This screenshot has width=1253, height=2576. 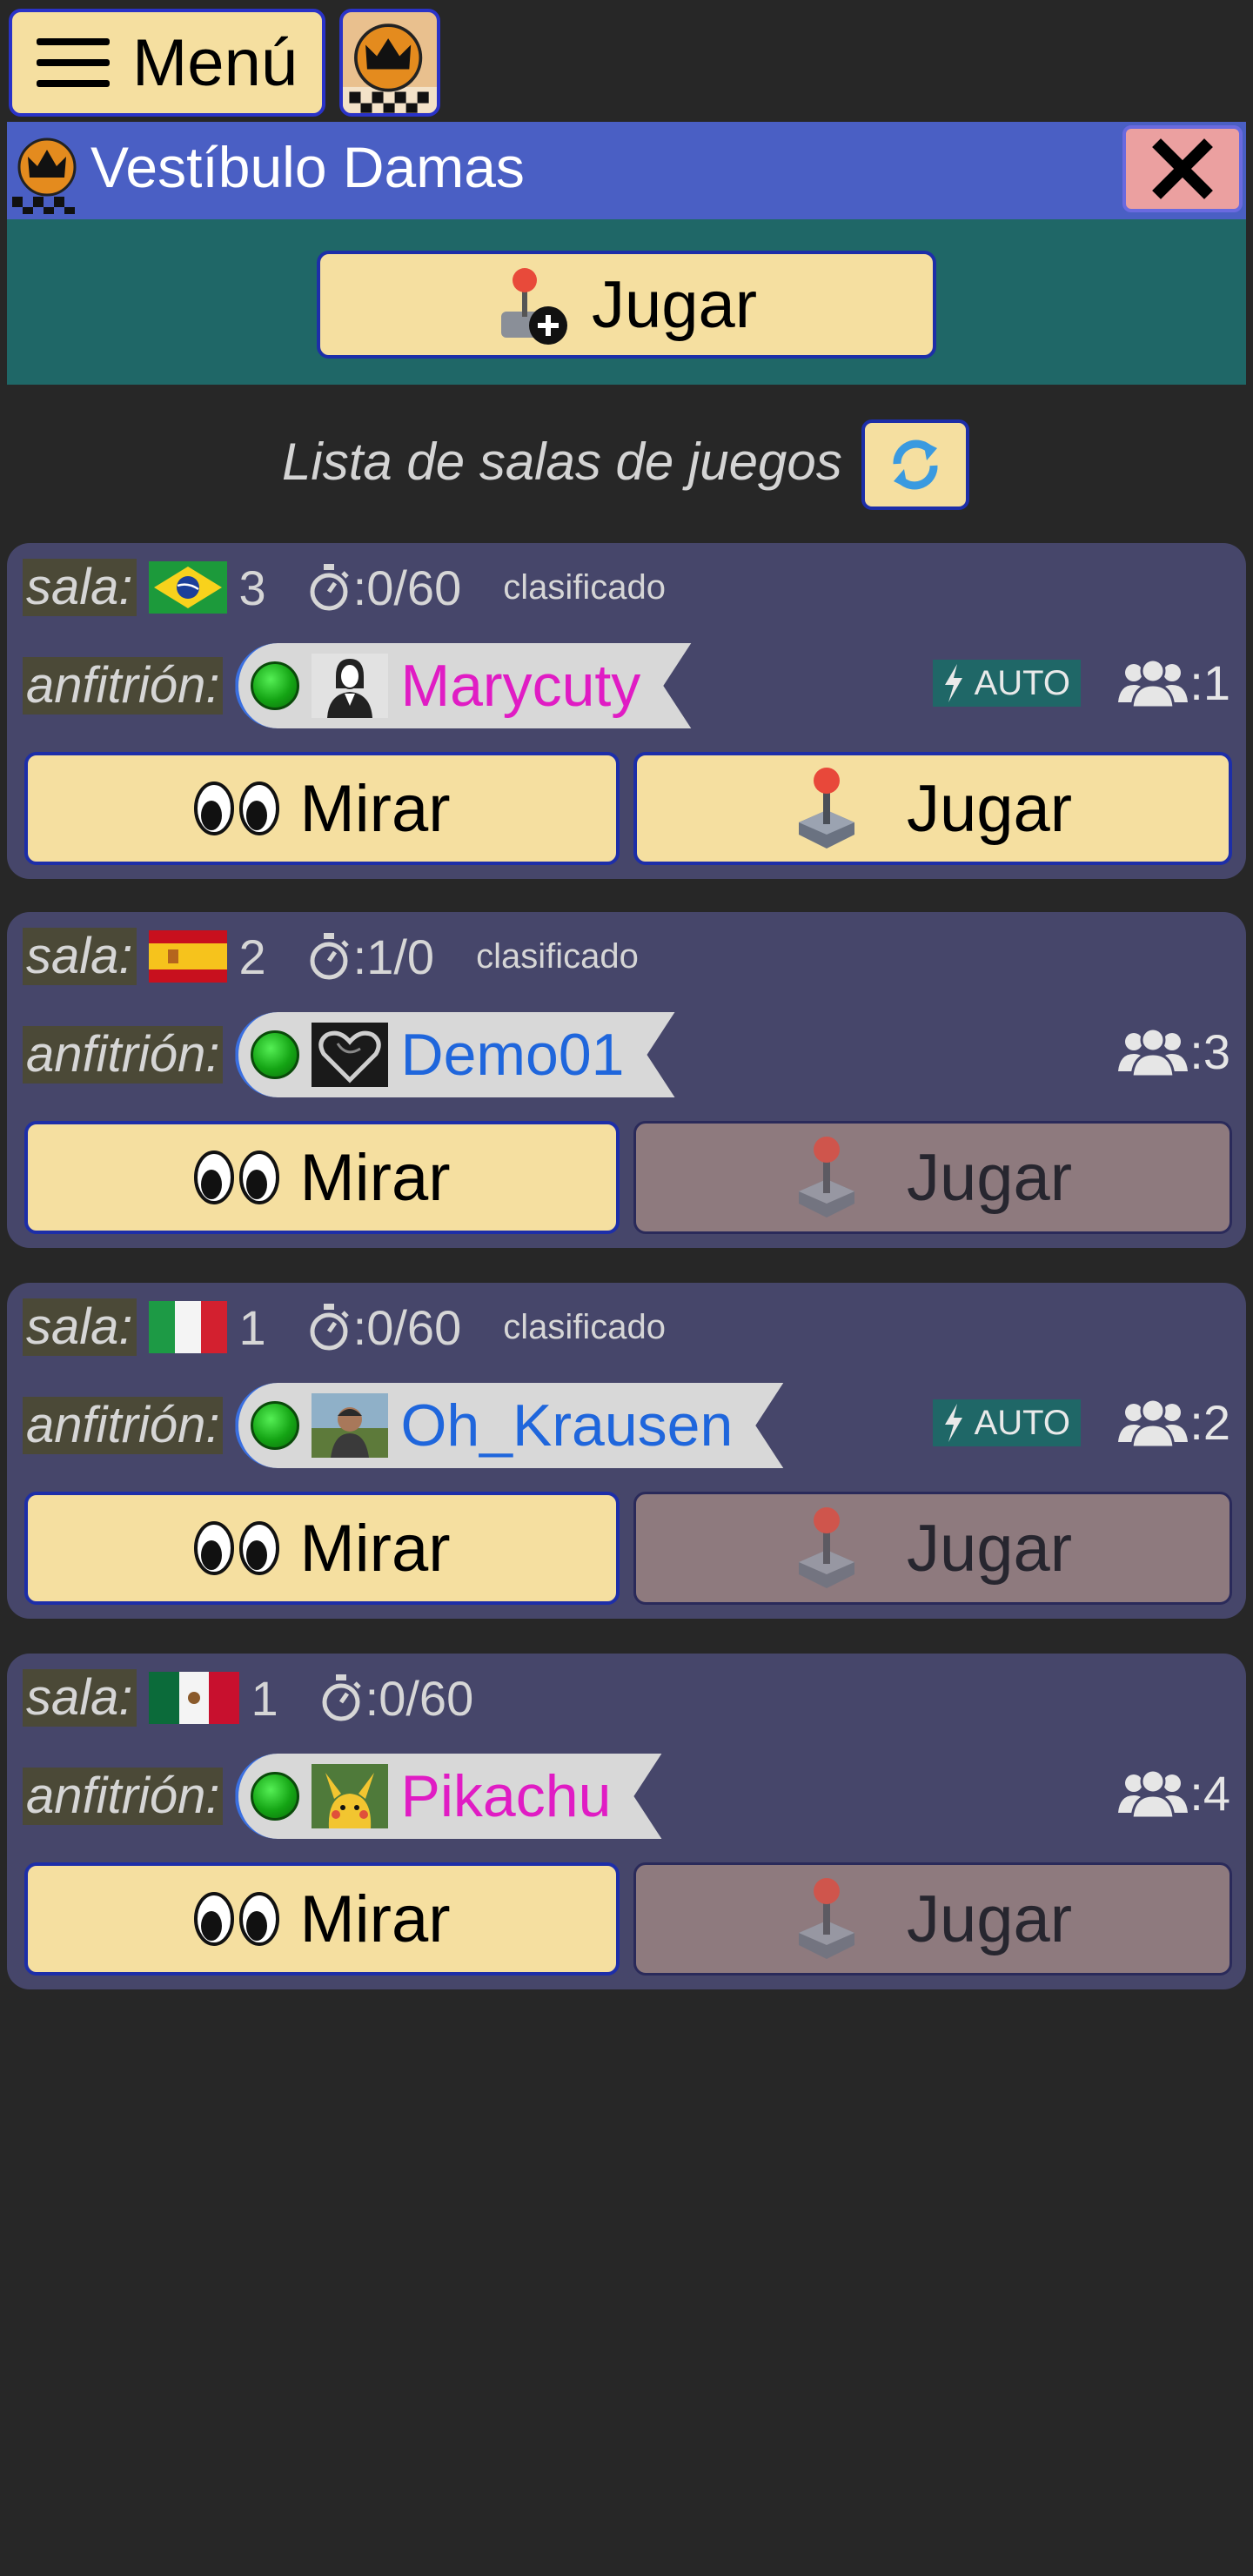 I want to click on heart-avatar, so click(x=350, y=1055).